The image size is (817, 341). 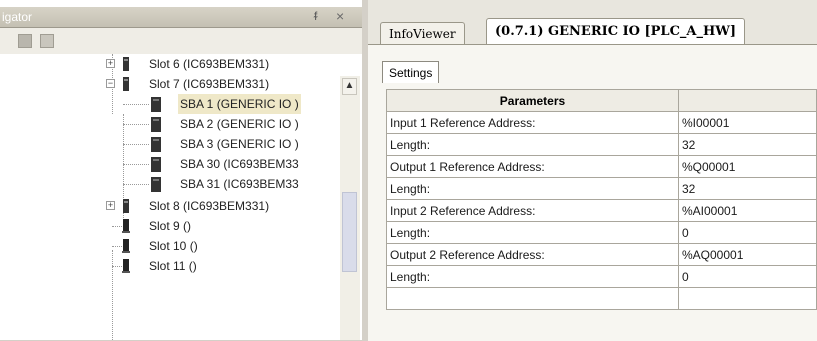 What do you see at coordinates (747, 166) in the screenshot?
I see `param-value: %Q00001` at bounding box center [747, 166].